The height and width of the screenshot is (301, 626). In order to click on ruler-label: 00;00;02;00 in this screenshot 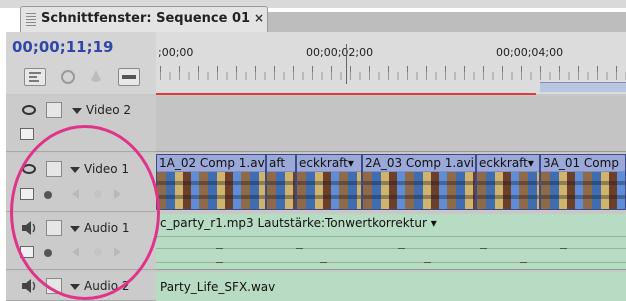, I will do `click(340, 52)`.